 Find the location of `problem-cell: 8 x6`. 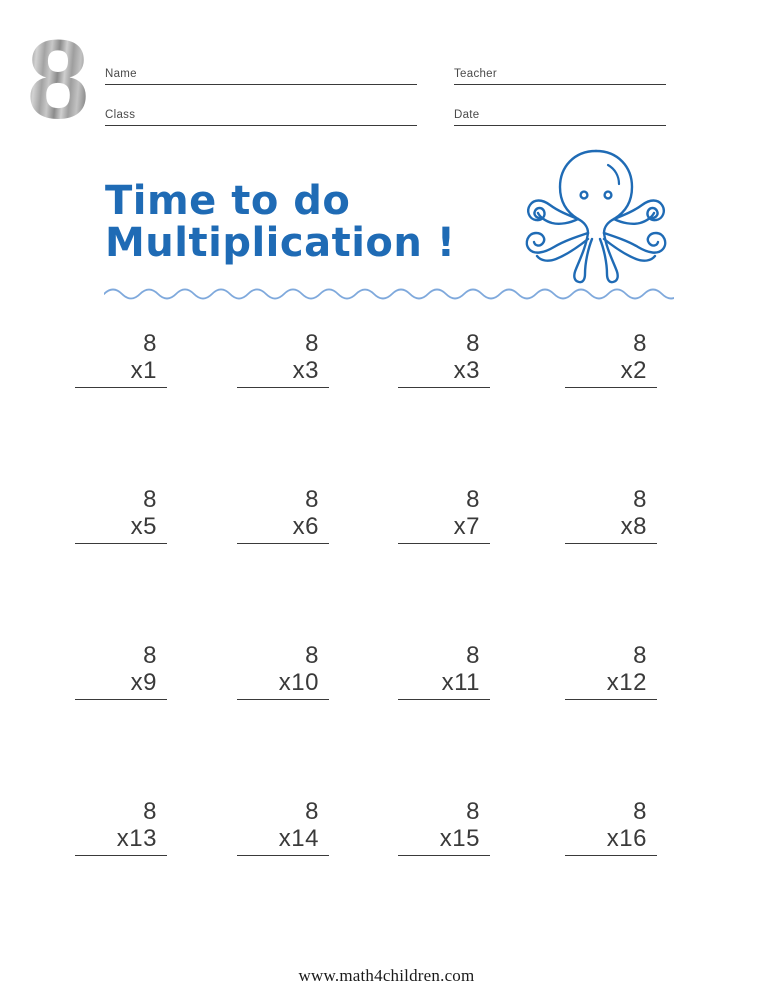

problem-cell: 8 x6 is located at coordinates (277, 515).